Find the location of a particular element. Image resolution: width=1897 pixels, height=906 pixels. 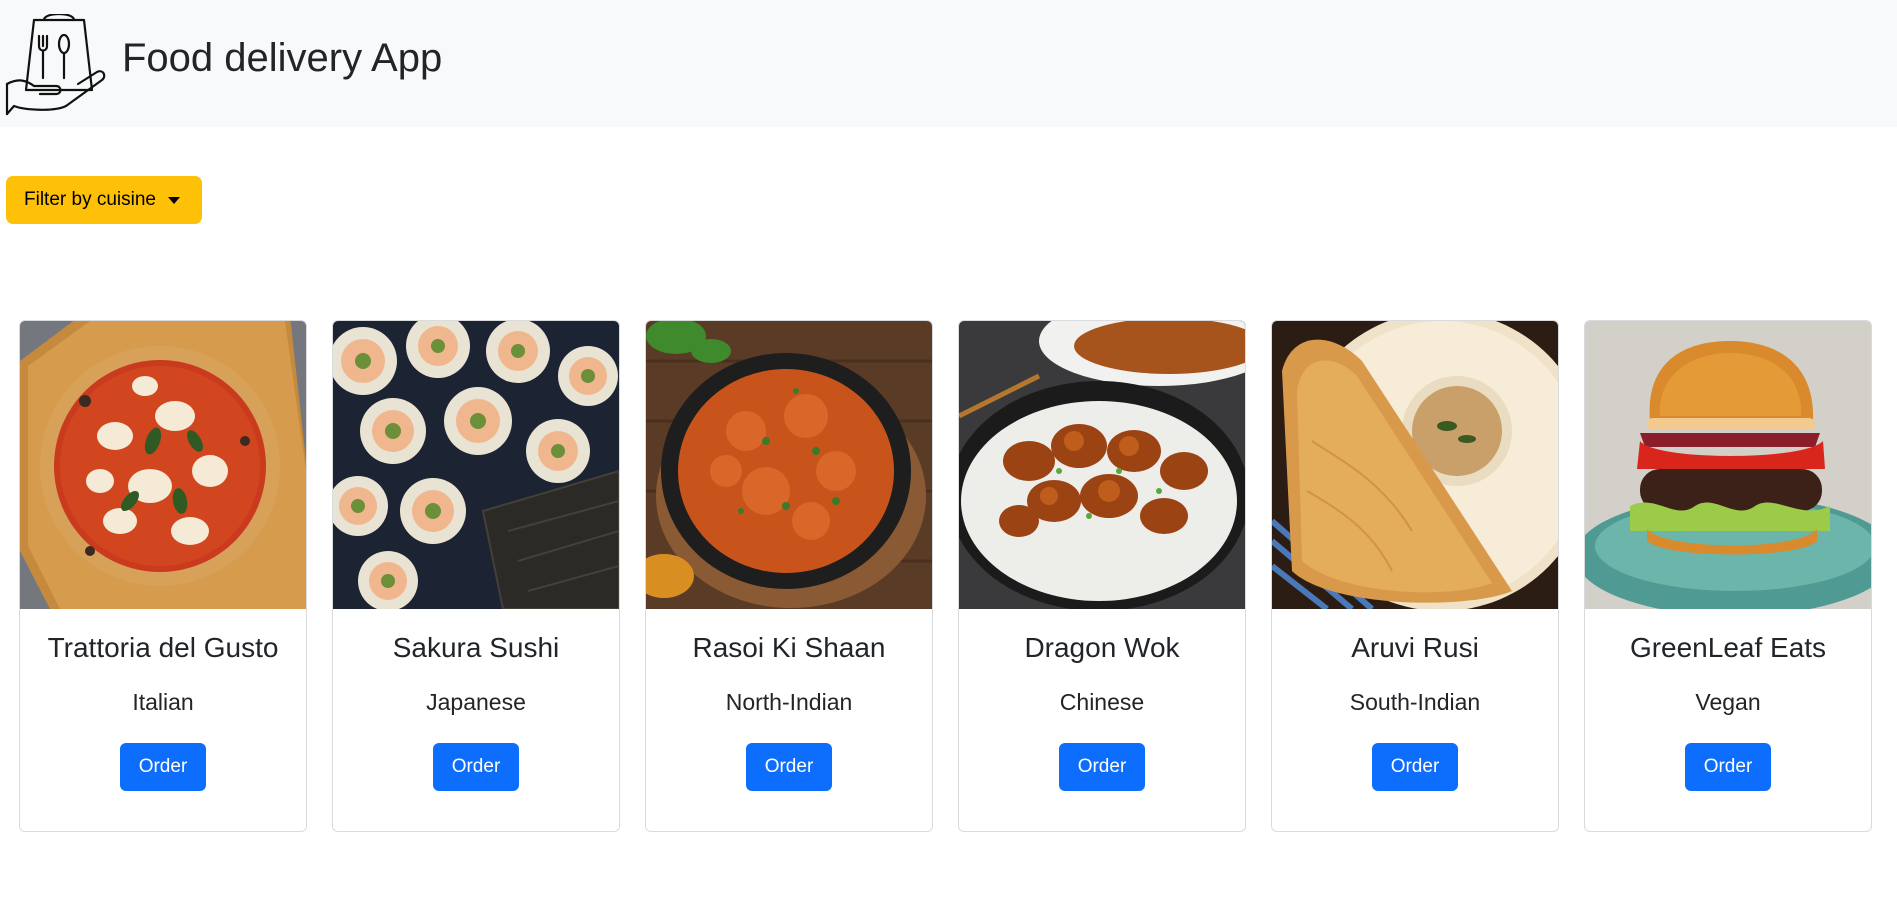

restaurant-name: Rasoi Ki Shaan is located at coordinates (789, 647).